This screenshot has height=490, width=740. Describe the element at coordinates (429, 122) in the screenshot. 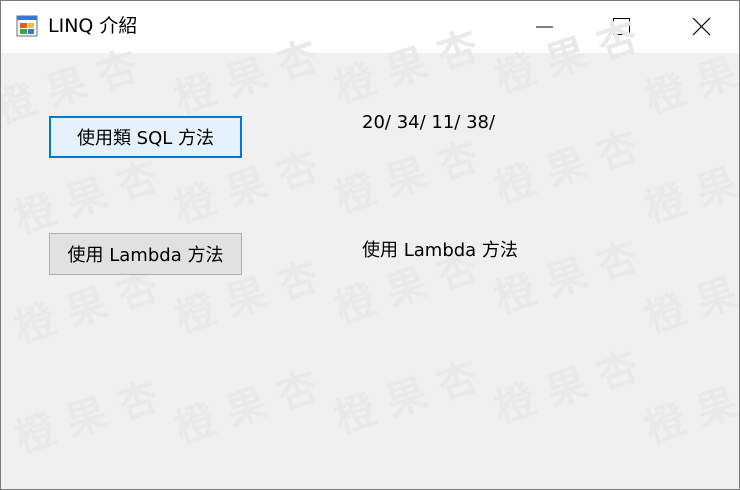

I see `sql-result-label: 20/ 34/ 11/ 38/` at that location.